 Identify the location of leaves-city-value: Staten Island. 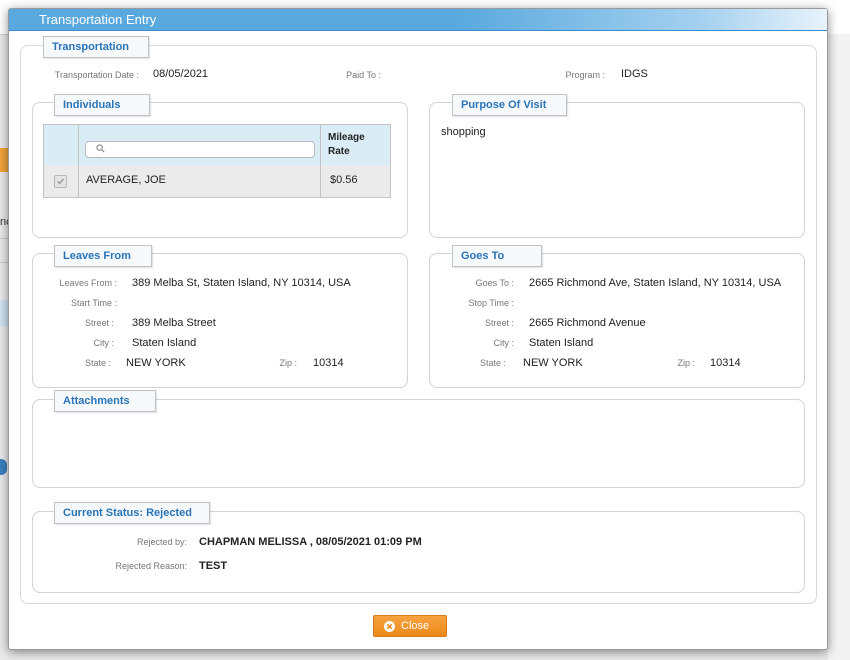
(164, 343).